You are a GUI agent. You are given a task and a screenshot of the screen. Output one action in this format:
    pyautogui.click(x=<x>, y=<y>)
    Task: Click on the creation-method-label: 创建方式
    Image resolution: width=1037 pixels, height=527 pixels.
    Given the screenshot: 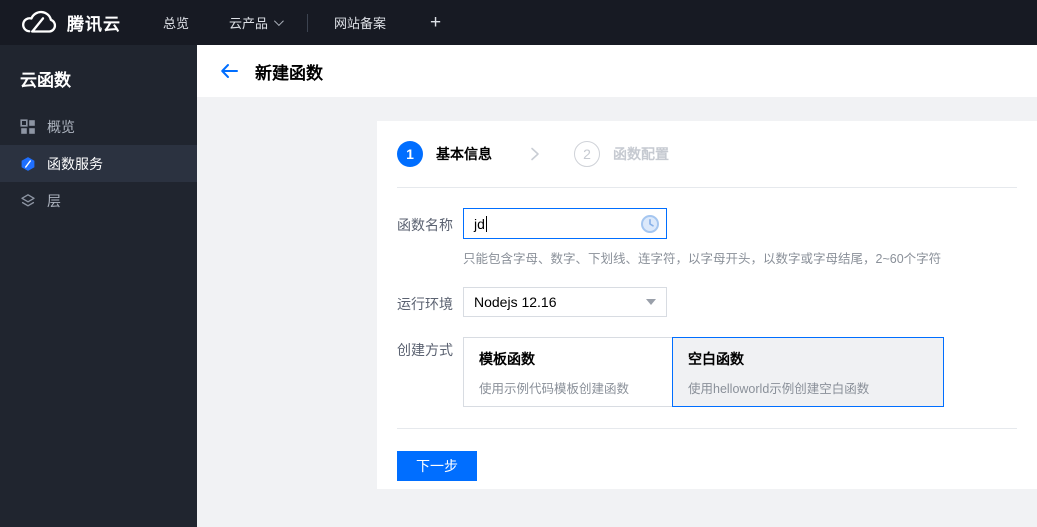 What is the action you would take?
    pyautogui.click(x=425, y=350)
    